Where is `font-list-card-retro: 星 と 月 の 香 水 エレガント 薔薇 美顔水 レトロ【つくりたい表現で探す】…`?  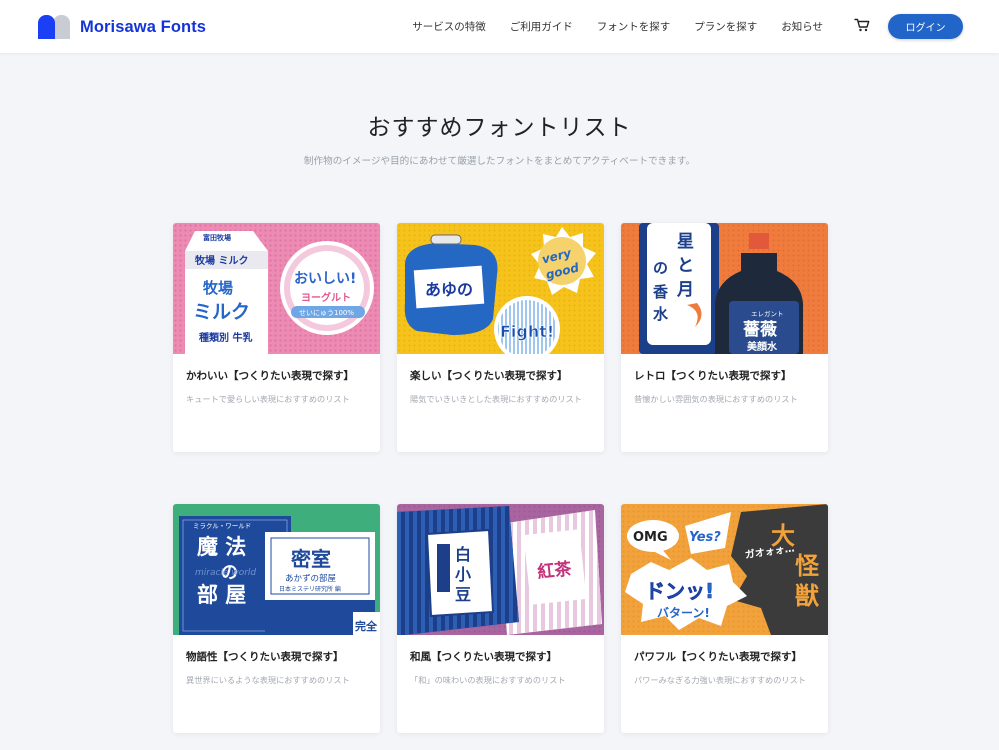
font-list-card-retro: 星 と 月 の 香 水 エレガント 薔薇 美顔水 レトロ【つくりたい表現で探す】… is located at coordinates (724, 337).